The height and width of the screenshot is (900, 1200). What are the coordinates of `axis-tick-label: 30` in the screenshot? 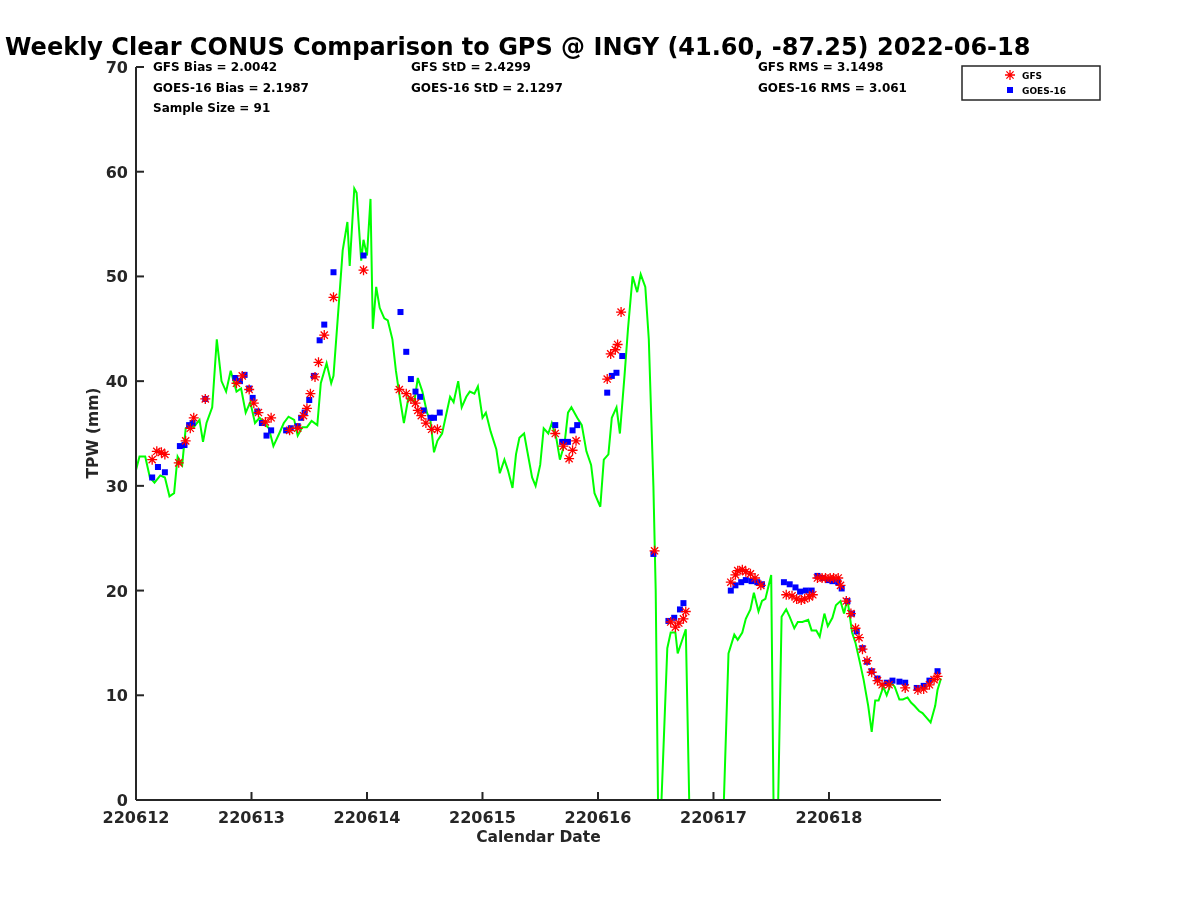 It's located at (116, 486).